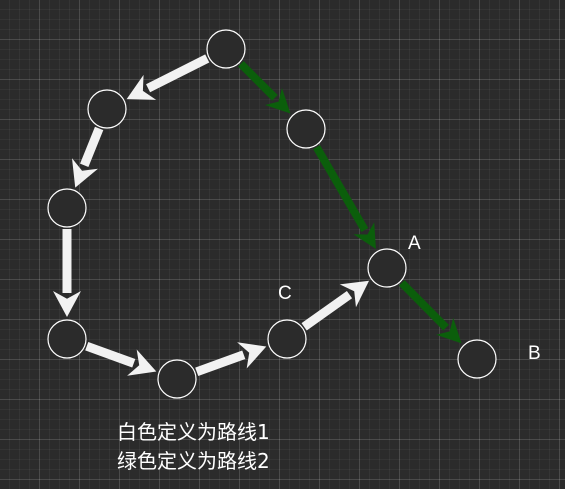  I want to click on legend-route1: 白色定义为路线1, so click(193, 432).